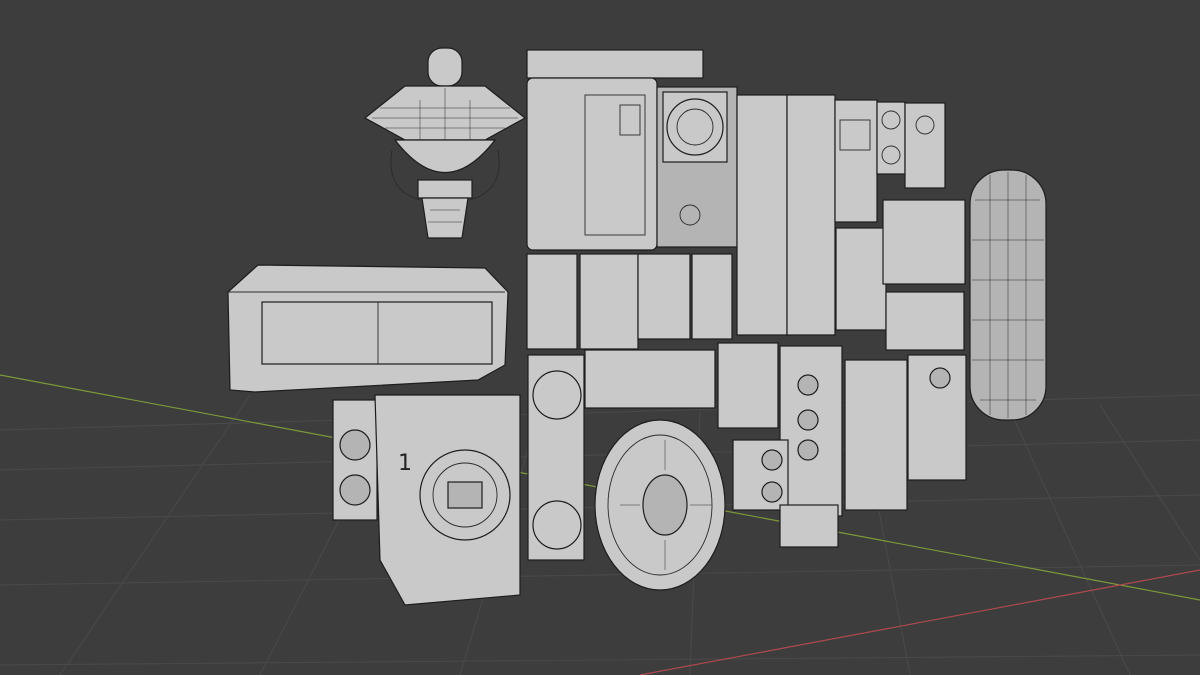 This screenshot has width=1200, height=675. I want to click on panel-number-label: 1, so click(405, 463).